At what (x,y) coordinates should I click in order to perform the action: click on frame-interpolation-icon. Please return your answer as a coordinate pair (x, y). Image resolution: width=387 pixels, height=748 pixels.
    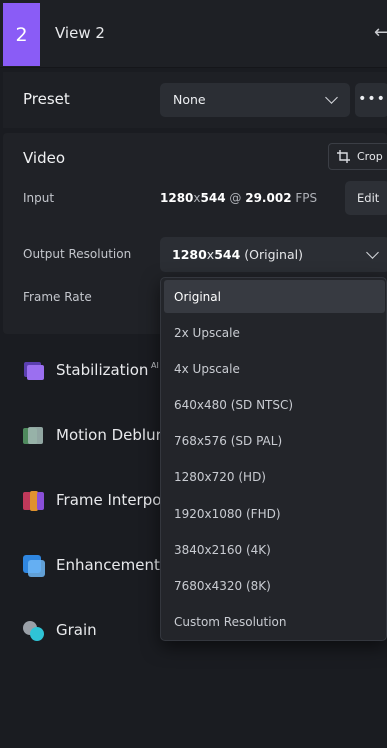
    Looking at the image, I should click on (33, 501).